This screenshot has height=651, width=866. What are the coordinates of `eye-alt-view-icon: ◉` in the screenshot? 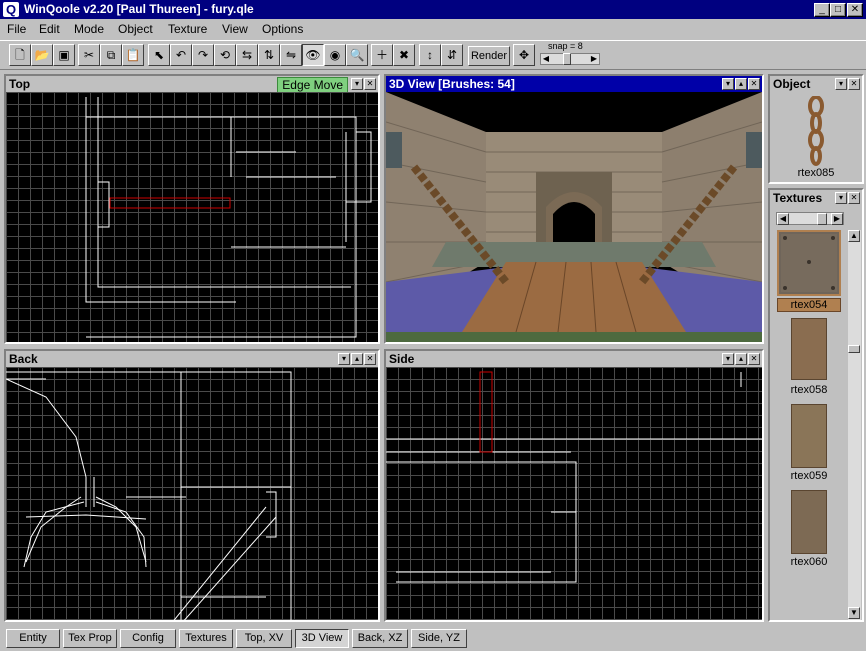 It's located at (335, 55).